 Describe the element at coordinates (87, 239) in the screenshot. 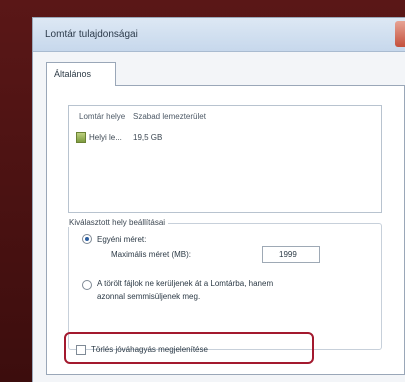

I see `custom-size-radio` at that location.